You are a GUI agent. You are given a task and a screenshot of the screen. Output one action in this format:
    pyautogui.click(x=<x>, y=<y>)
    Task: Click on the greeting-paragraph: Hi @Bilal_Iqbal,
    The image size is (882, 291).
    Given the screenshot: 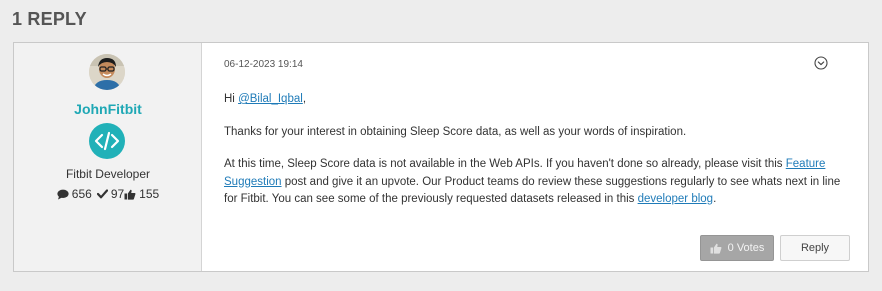 What is the action you would take?
    pyautogui.click(x=539, y=100)
    